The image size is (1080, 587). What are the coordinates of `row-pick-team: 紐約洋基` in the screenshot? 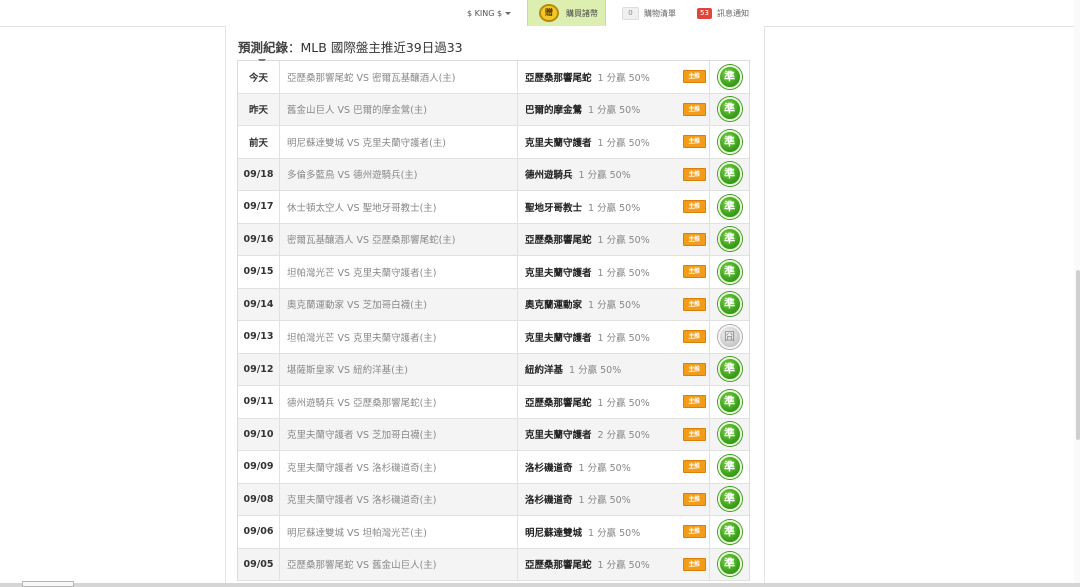 It's located at (544, 371).